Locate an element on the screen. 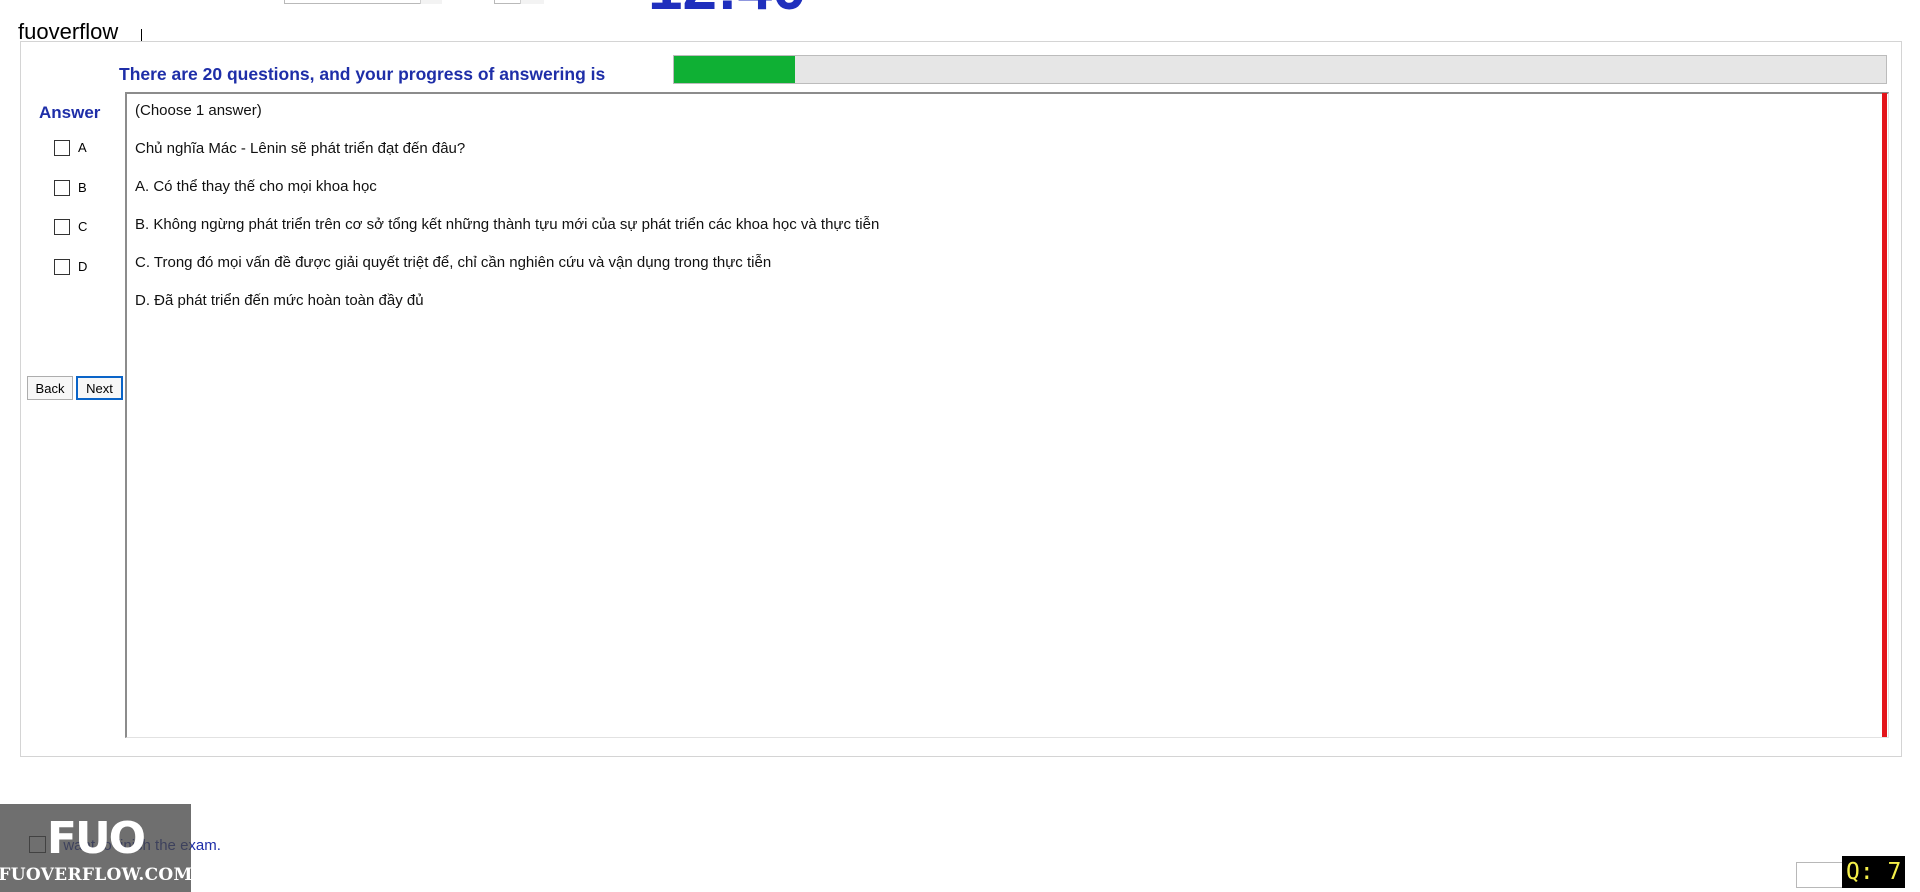 The image size is (1920, 892). watermark-logo: FUO FUOVERFLOW.COM is located at coordinates (96, 848).